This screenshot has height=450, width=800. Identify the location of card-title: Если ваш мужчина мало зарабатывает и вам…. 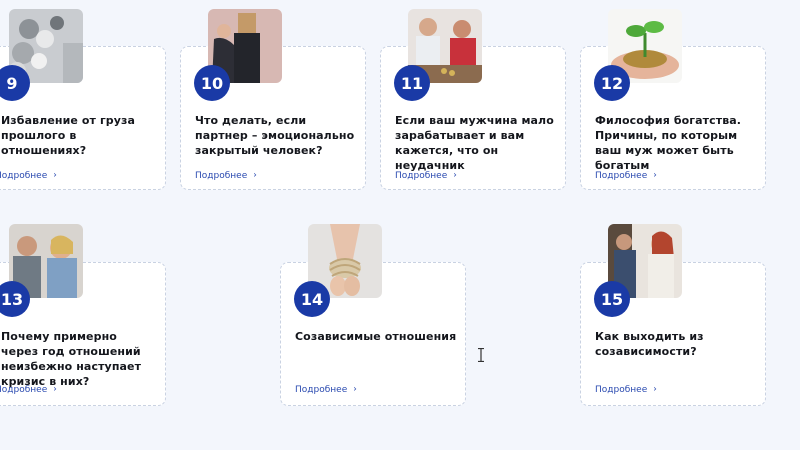
(477, 143).